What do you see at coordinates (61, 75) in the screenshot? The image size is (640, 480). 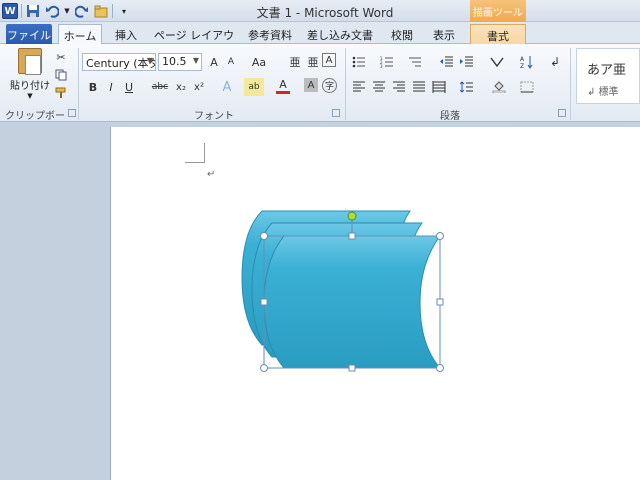 I see `copy-icon` at bounding box center [61, 75].